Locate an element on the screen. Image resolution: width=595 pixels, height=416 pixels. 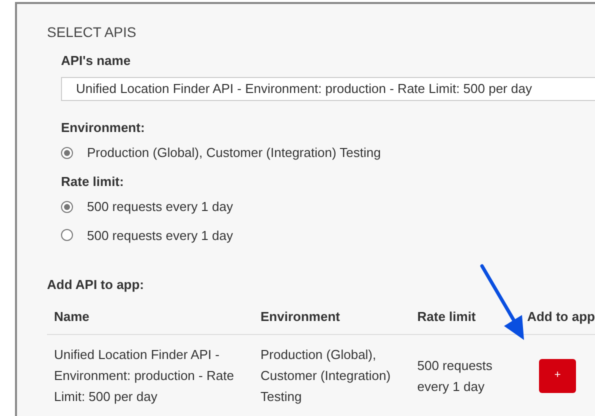
radio-label: Production (Global), Customer (Integration) Testing is located at coordinates (234, 153).